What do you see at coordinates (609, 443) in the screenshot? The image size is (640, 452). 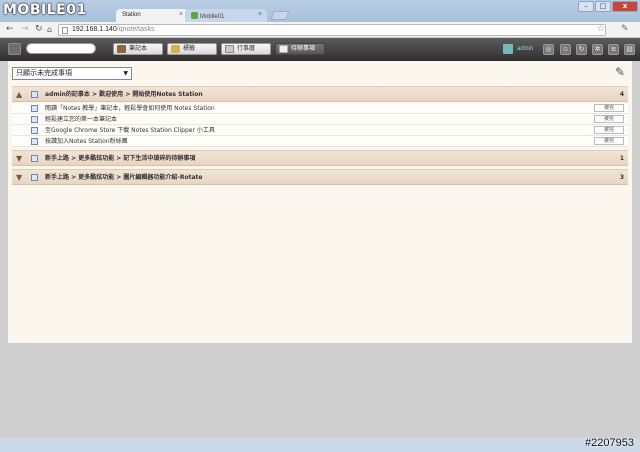 I see `watermark-id: #2207953` at bounding box center [609, 443].